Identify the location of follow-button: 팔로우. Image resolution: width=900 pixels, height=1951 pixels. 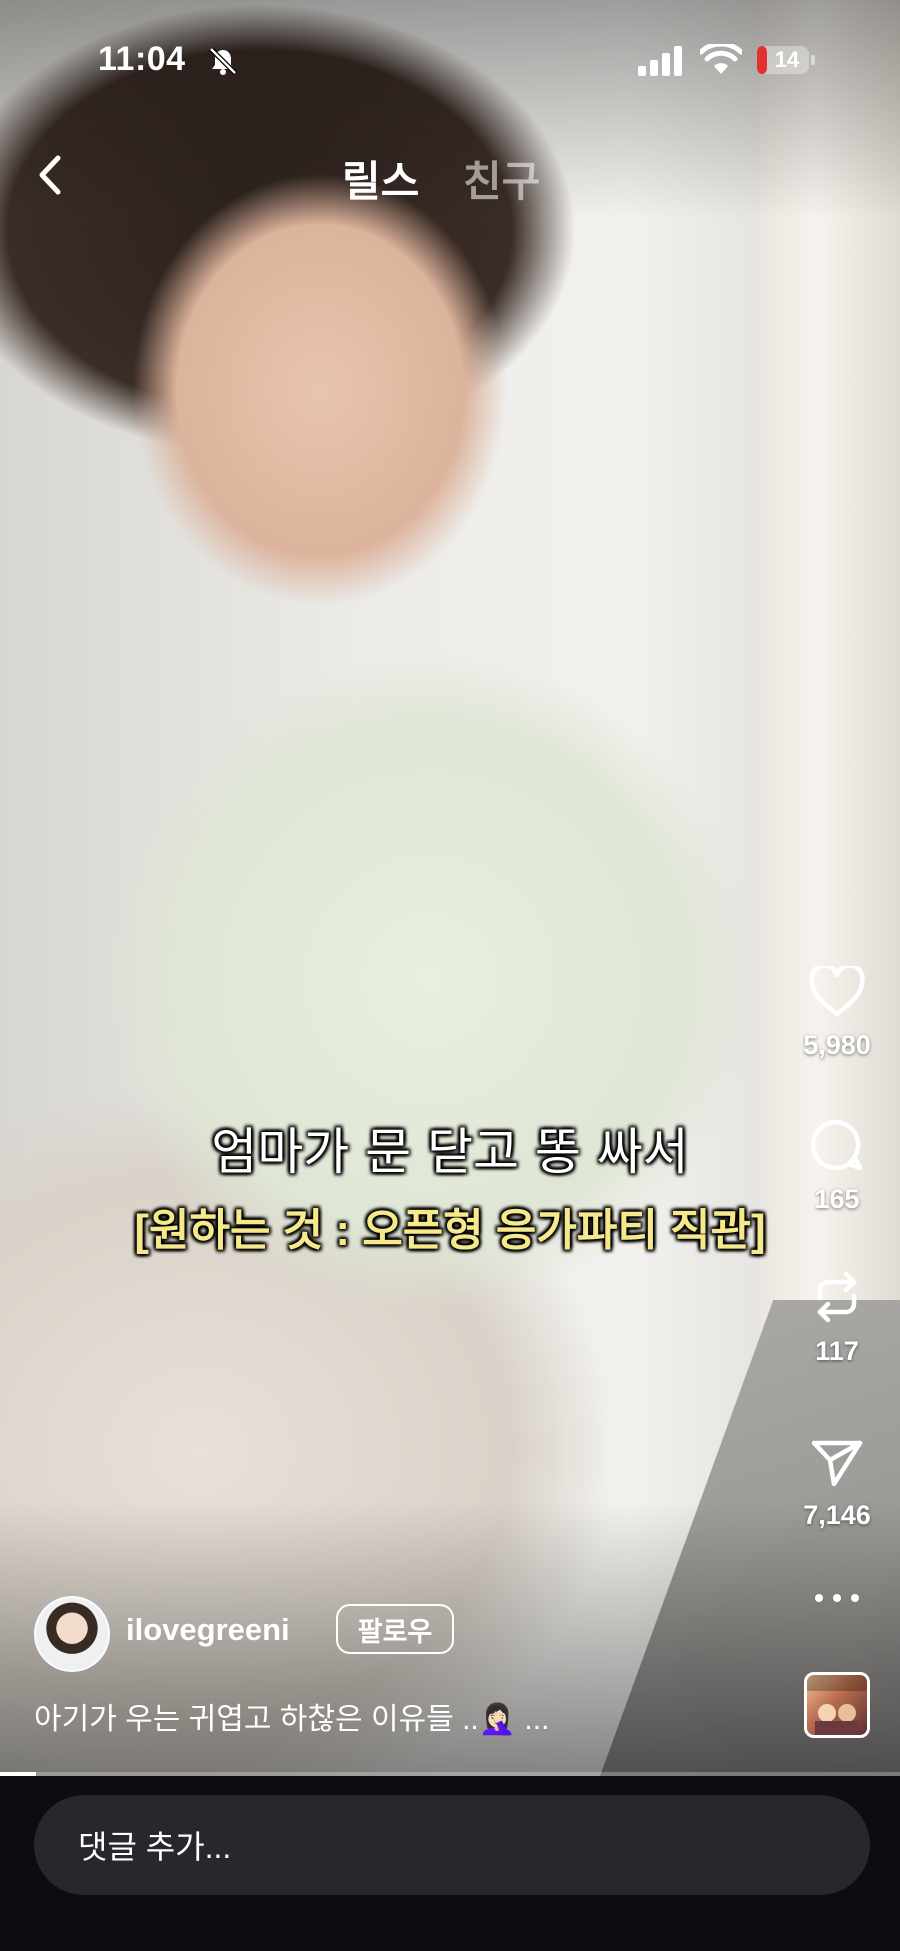
(395, 1629).